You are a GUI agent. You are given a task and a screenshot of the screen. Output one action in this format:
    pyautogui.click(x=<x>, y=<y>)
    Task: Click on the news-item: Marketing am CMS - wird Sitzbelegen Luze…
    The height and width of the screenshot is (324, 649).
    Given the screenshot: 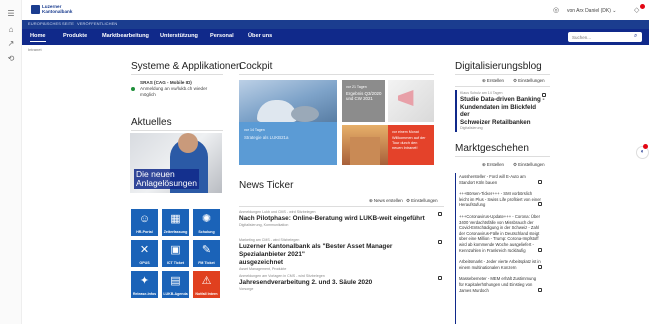 What is the action you would take?
    pyautogui.click(x=336, y=254)
    